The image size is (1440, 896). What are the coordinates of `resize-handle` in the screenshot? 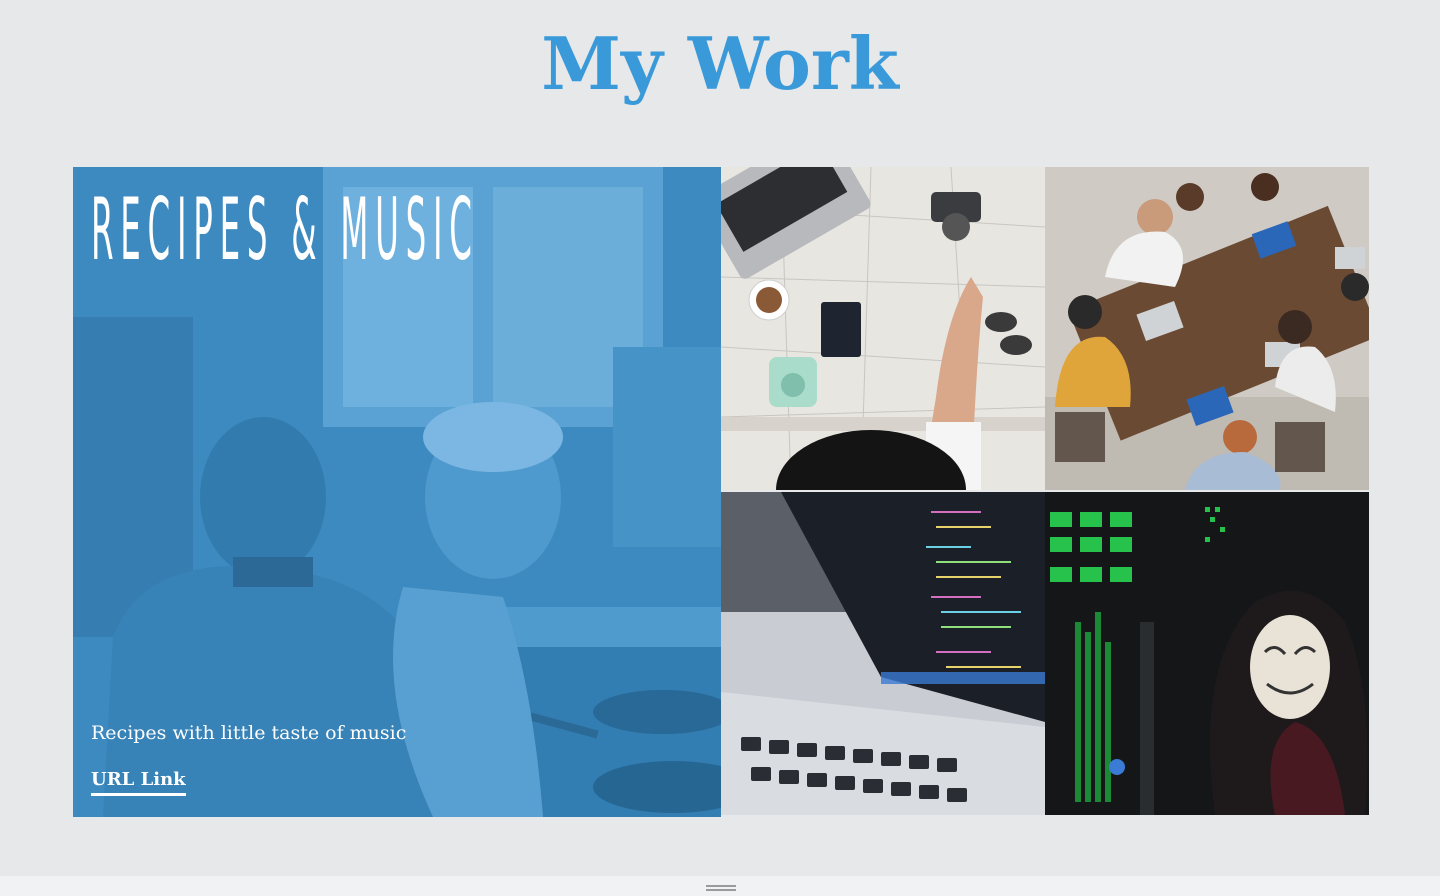 It's located at (721, 888).